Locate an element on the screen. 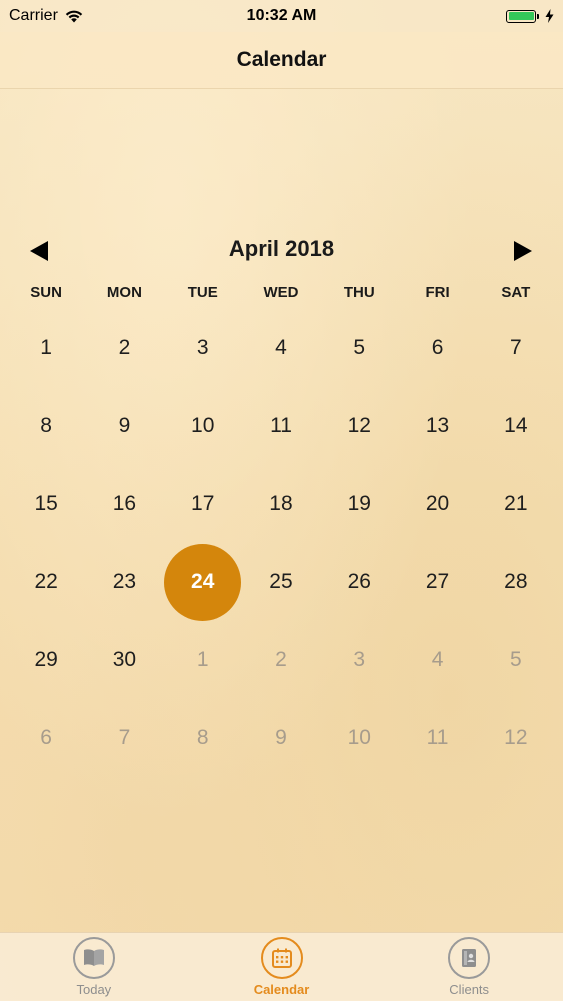 This screenshot has height=1001, width=563. calendar-day: 22 is located at coordinates (46, 582).